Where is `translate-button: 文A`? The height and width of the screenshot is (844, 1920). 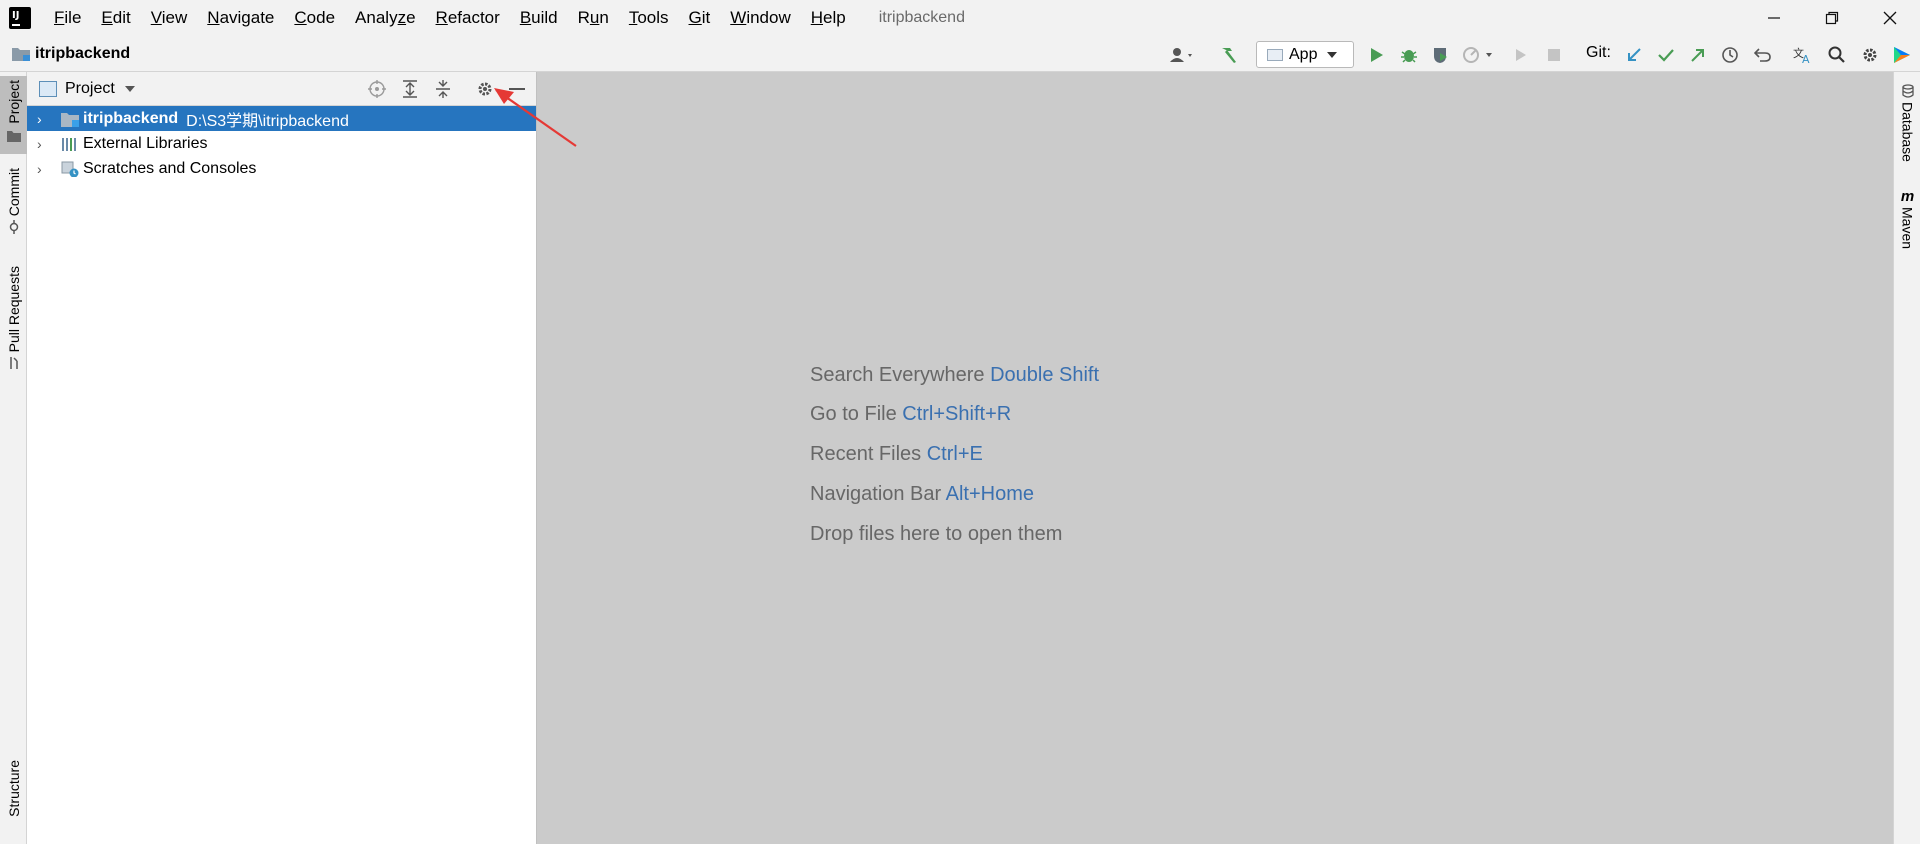
translate-button: 文A is located at coordinates (1803, 55).